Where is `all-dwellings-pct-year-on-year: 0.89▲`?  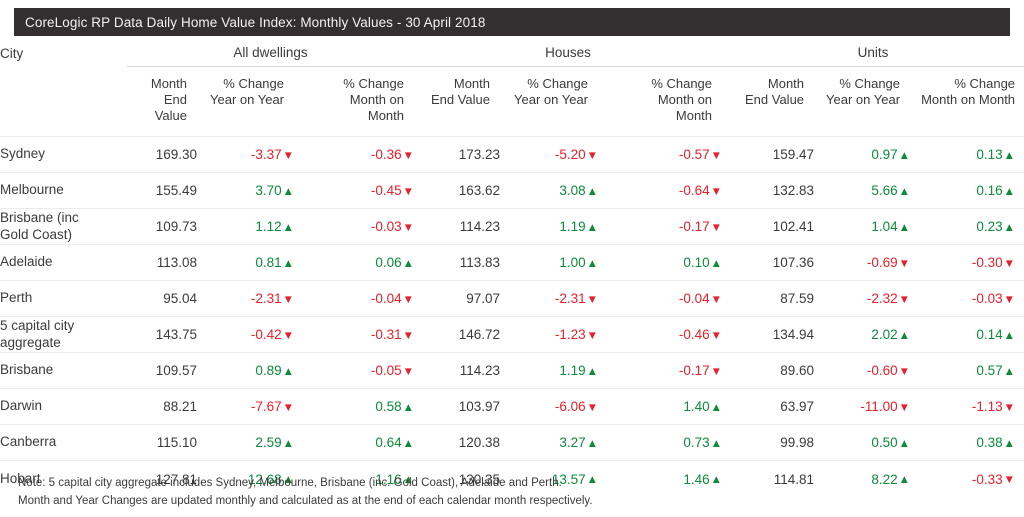
all-dwellings-pct-year-on-year: 0.89▲ is located at coordinates (245, 371).